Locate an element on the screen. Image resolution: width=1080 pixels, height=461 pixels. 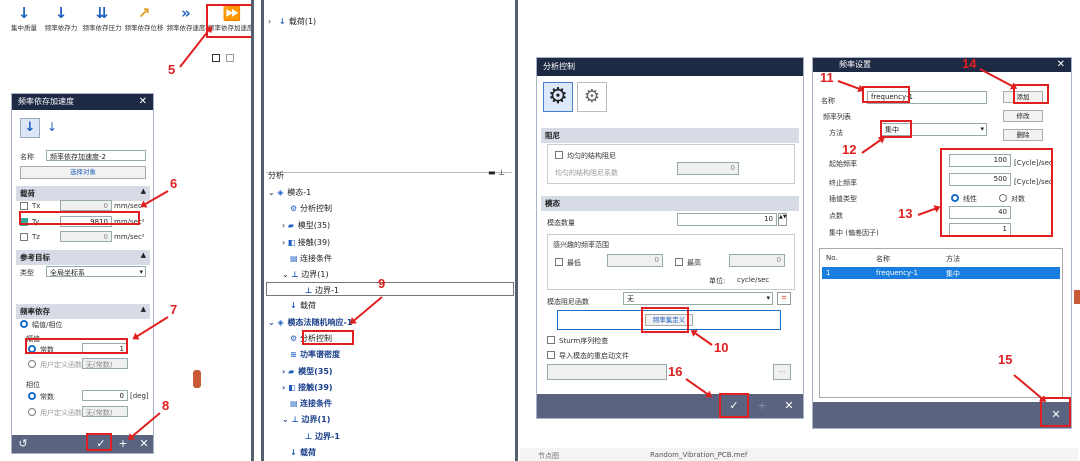
high-input: 0 is located at coordinates (757, 260).